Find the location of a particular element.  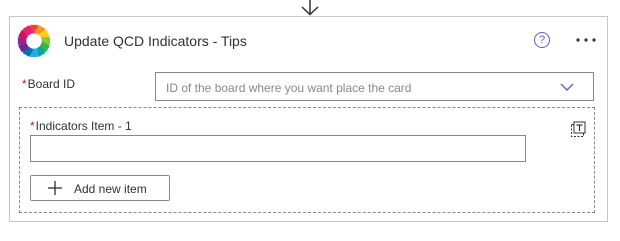

plus-icon is located at coordinates (55, 188).